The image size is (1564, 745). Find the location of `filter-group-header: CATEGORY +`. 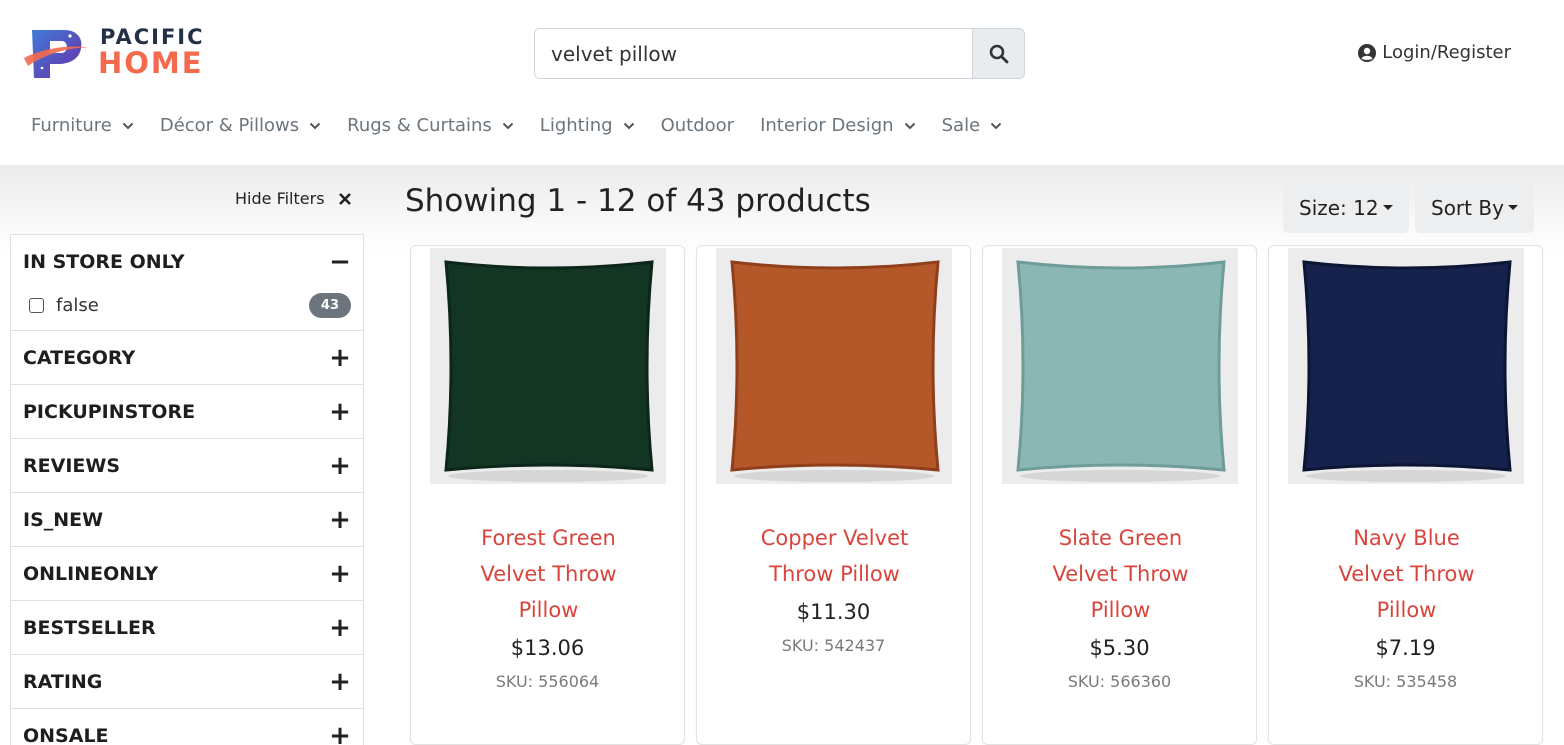

filter-group-header: CATEGORY + is located at coordinates (187, 357).